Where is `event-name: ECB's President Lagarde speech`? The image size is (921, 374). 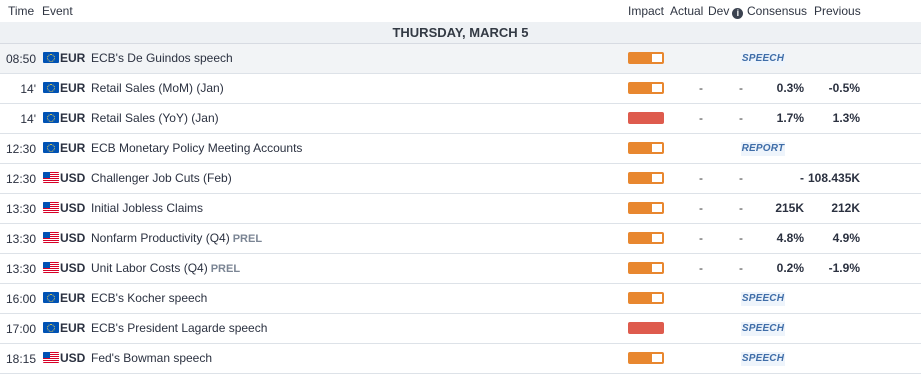
event-name: ECB's President Lagarde speech is located at coordinates (179, 328).